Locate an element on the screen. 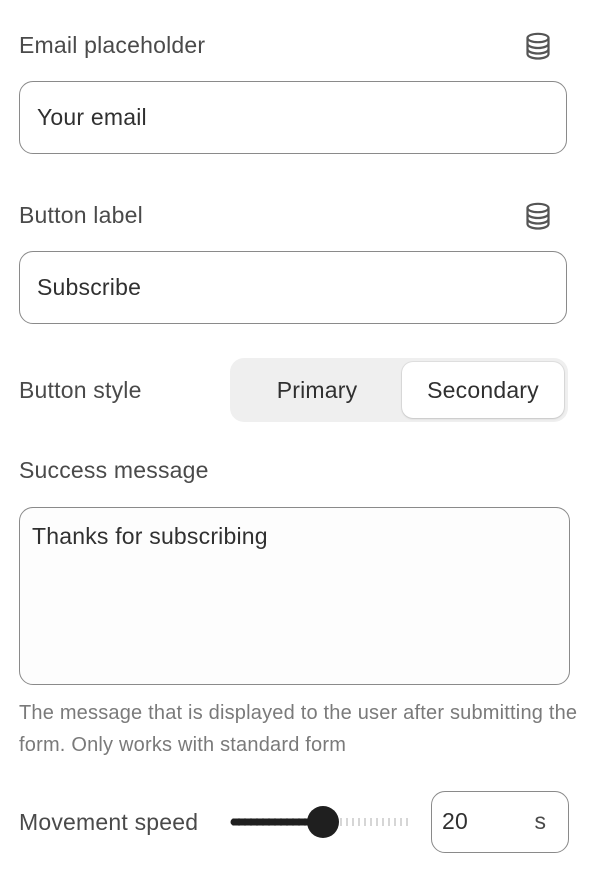 Image resolution: width=590 pixels, height=882 pixels. button-style-secondary-option: Secondary is located at coordinates (483, 390).